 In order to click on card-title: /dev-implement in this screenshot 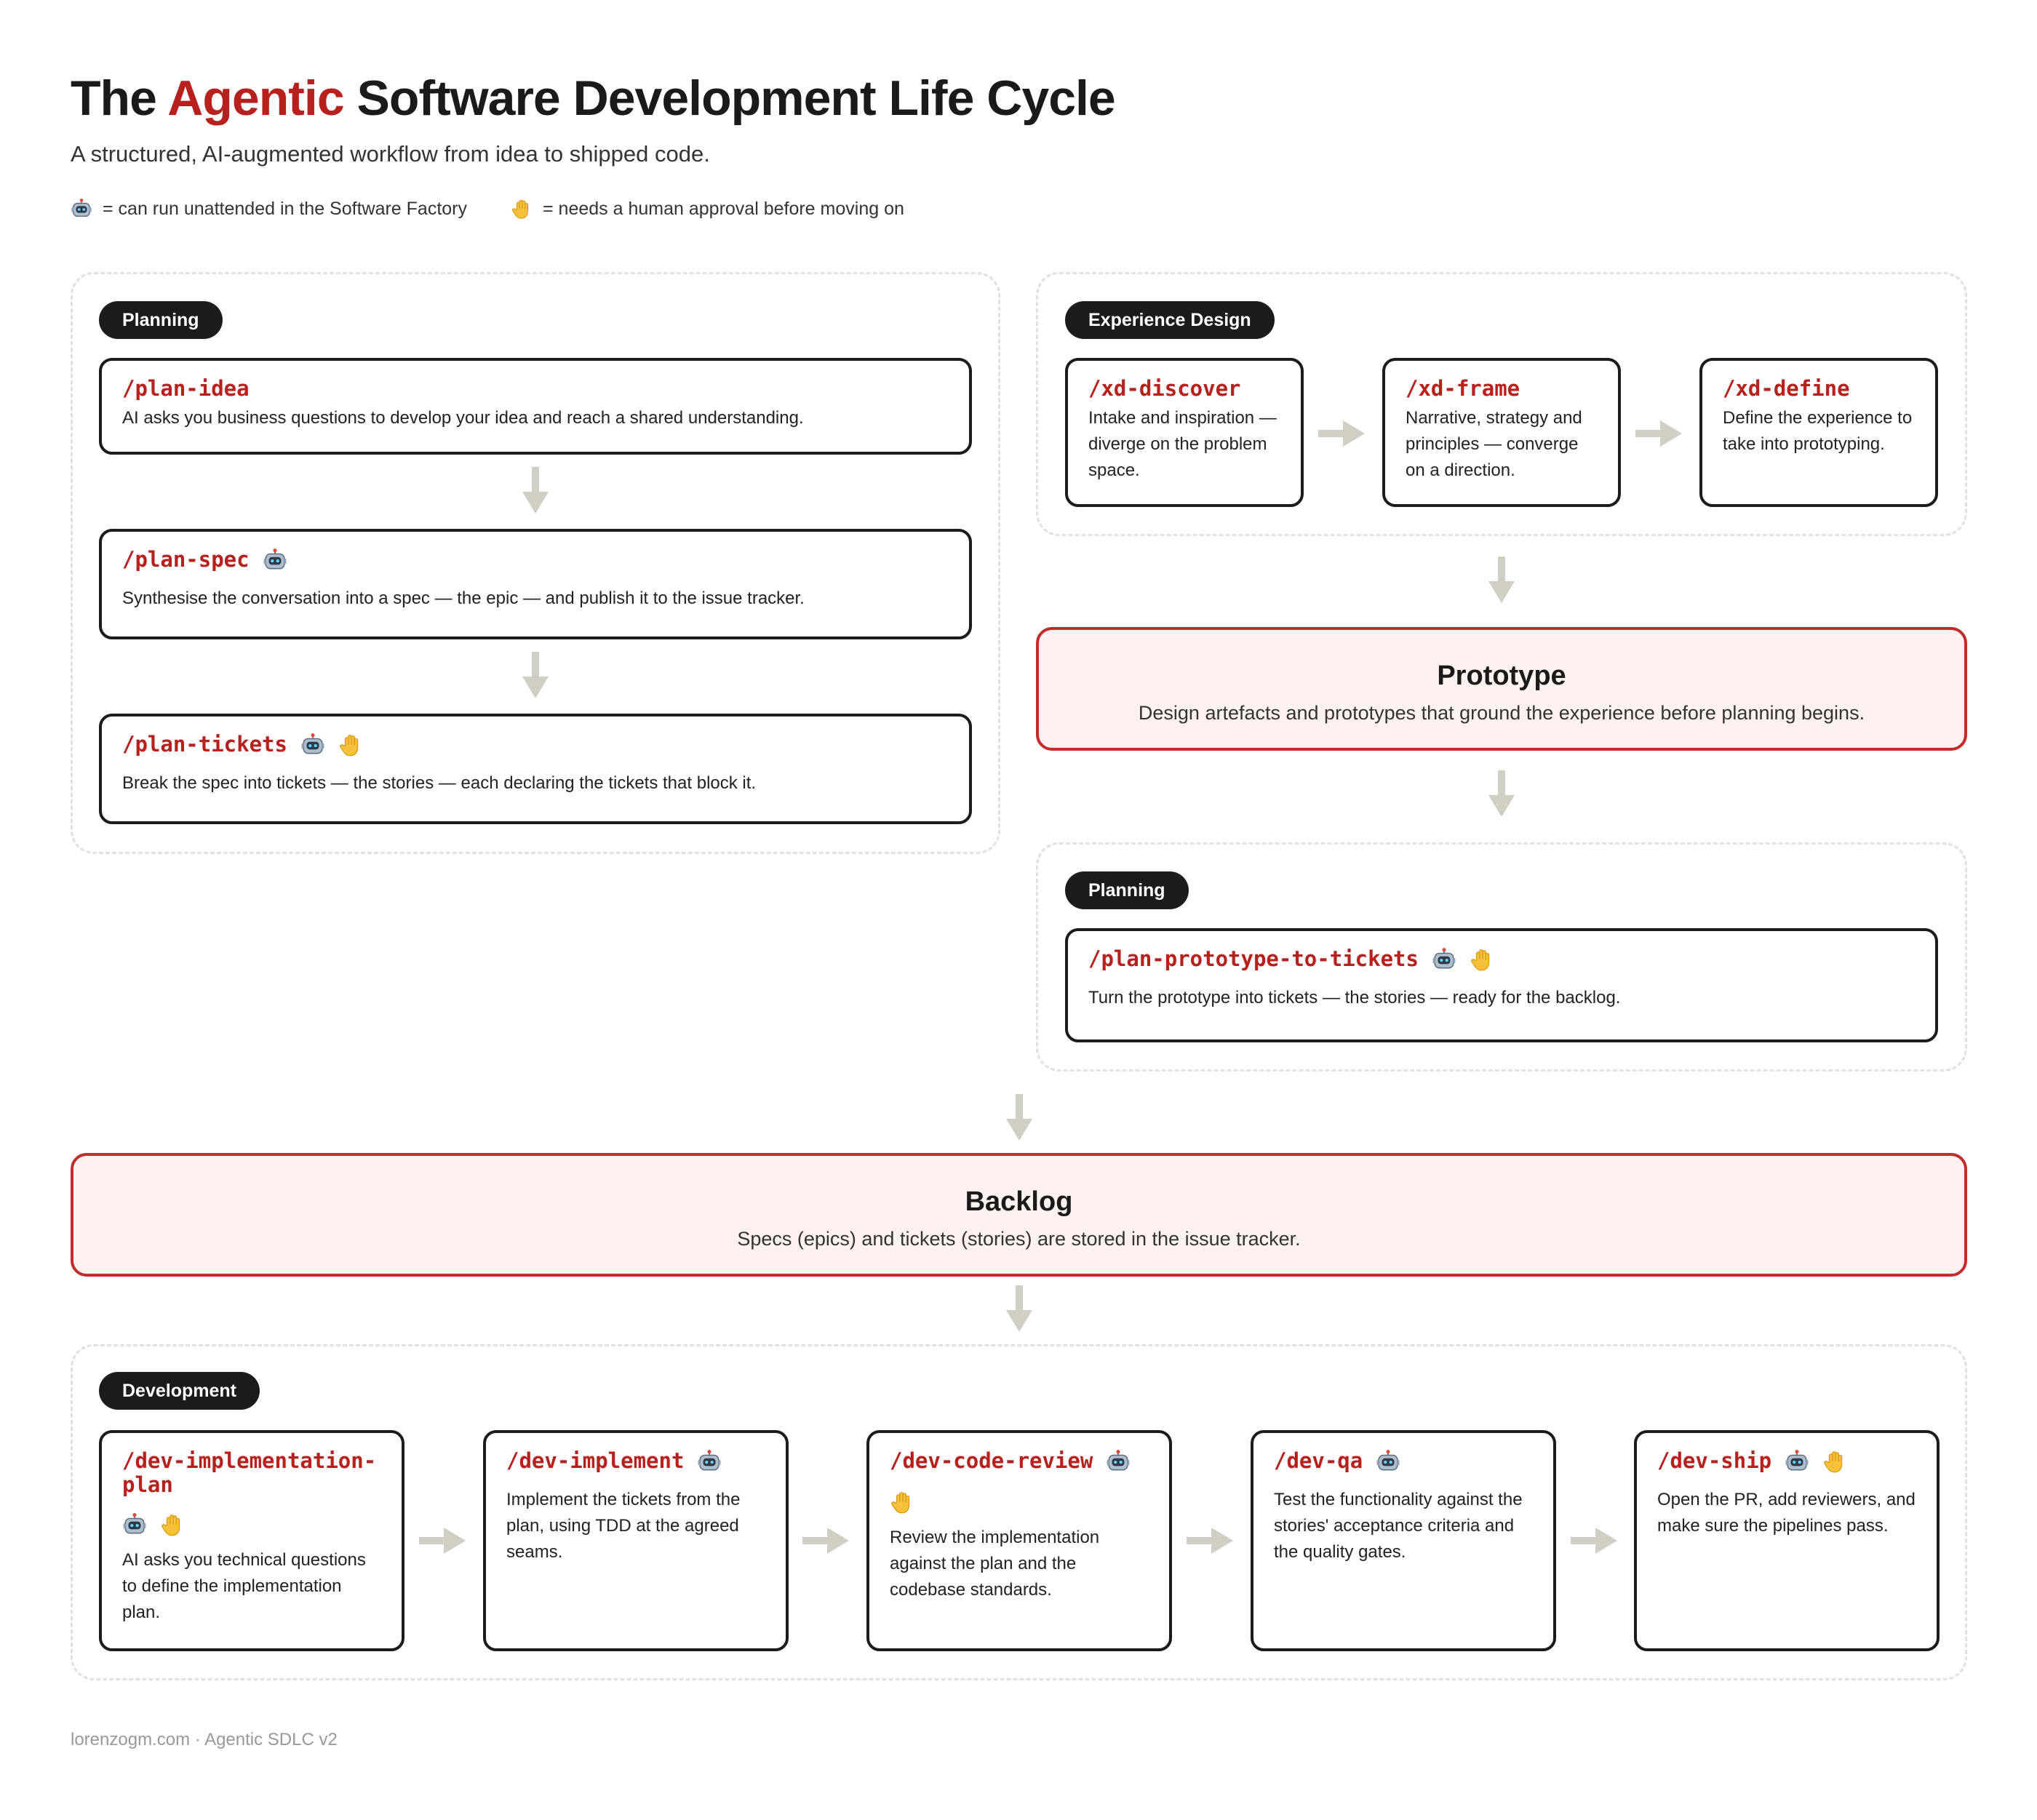, I will do `click(635, 1461)`.